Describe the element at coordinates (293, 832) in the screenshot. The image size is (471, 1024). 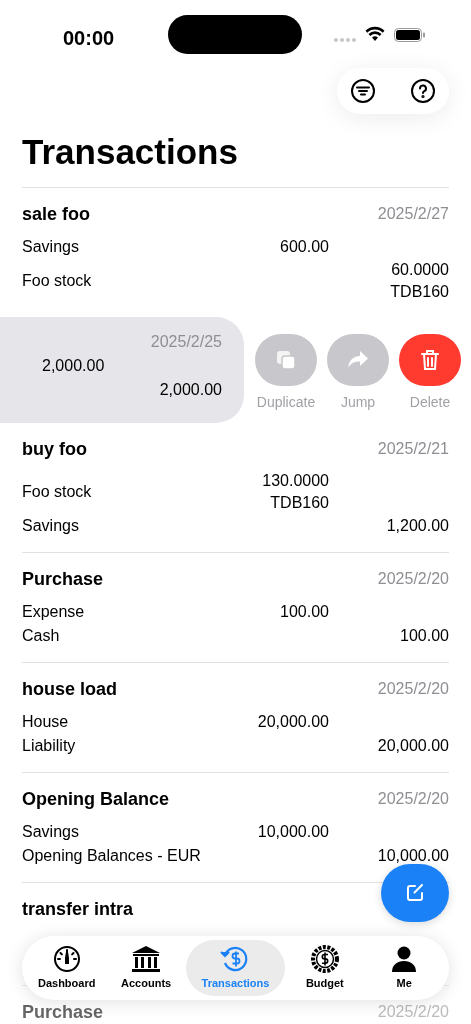
I see `debit-amount: 10,000.00` at that location.